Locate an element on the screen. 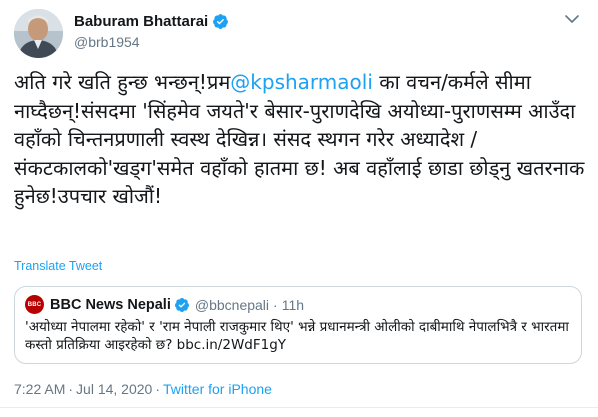  chevron-down-icon is located at coordinates (572, 19).